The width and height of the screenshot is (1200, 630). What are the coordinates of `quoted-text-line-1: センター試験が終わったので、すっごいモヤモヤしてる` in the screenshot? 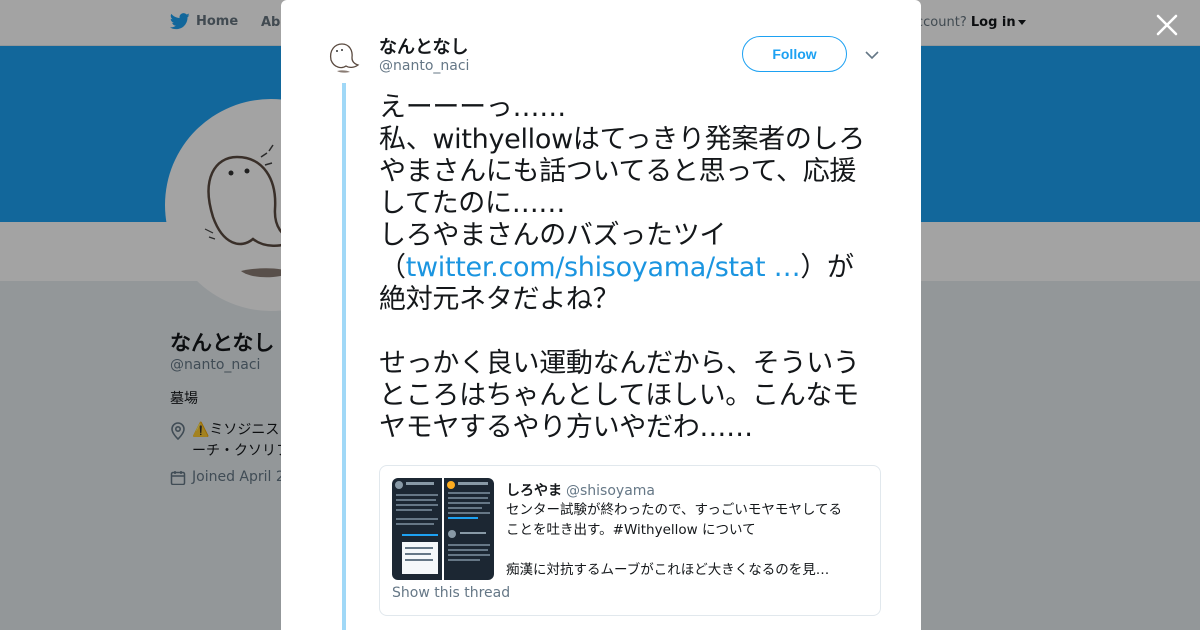 It's located at (674, 510).